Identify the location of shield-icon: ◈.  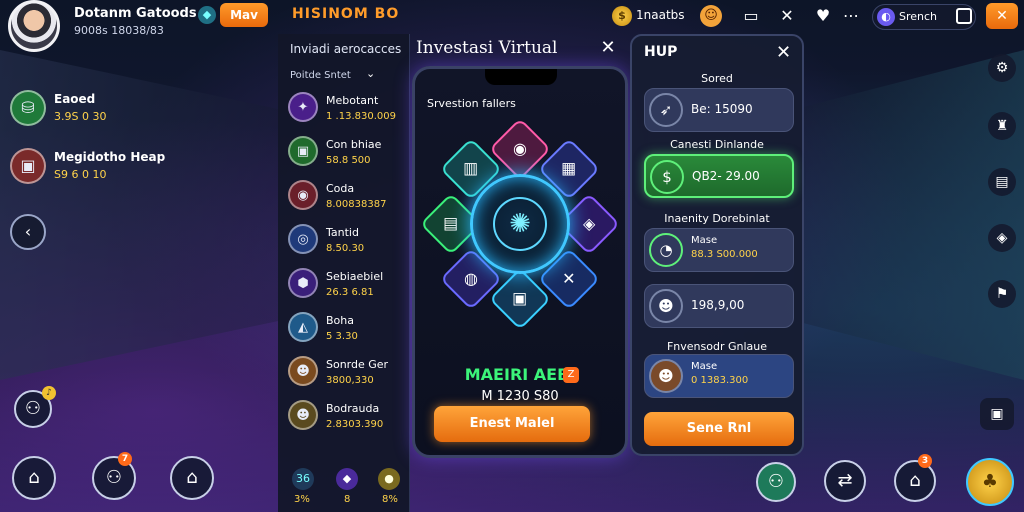
(1002, 238).